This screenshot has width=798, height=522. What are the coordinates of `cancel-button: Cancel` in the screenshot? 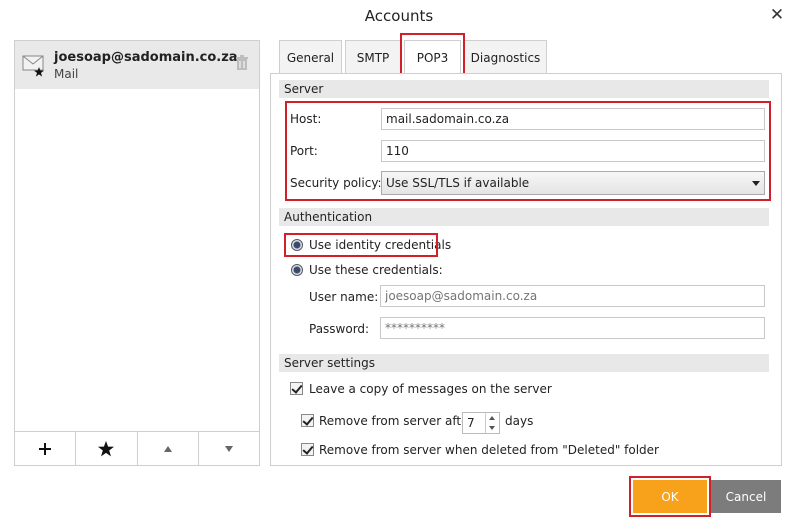 It's located at (746, 496).